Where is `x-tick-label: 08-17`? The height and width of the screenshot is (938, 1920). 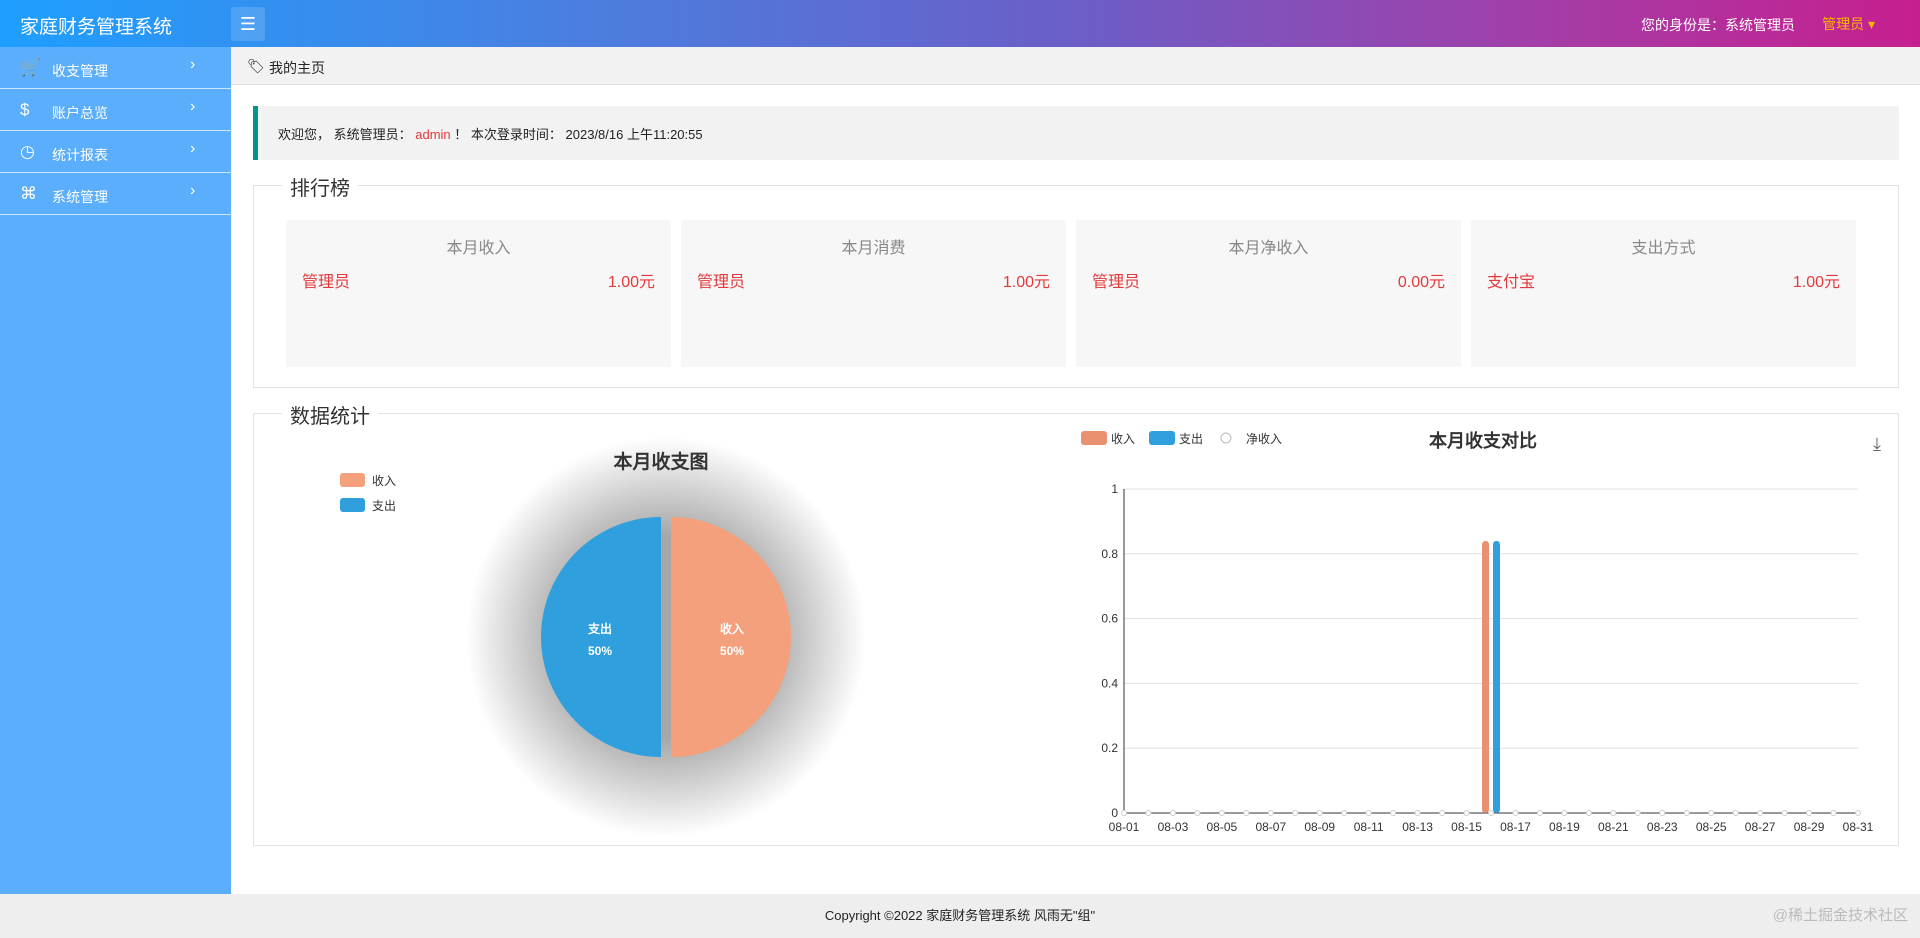 x-tick-label: 08-17 is located at coordinates (1515, 827).